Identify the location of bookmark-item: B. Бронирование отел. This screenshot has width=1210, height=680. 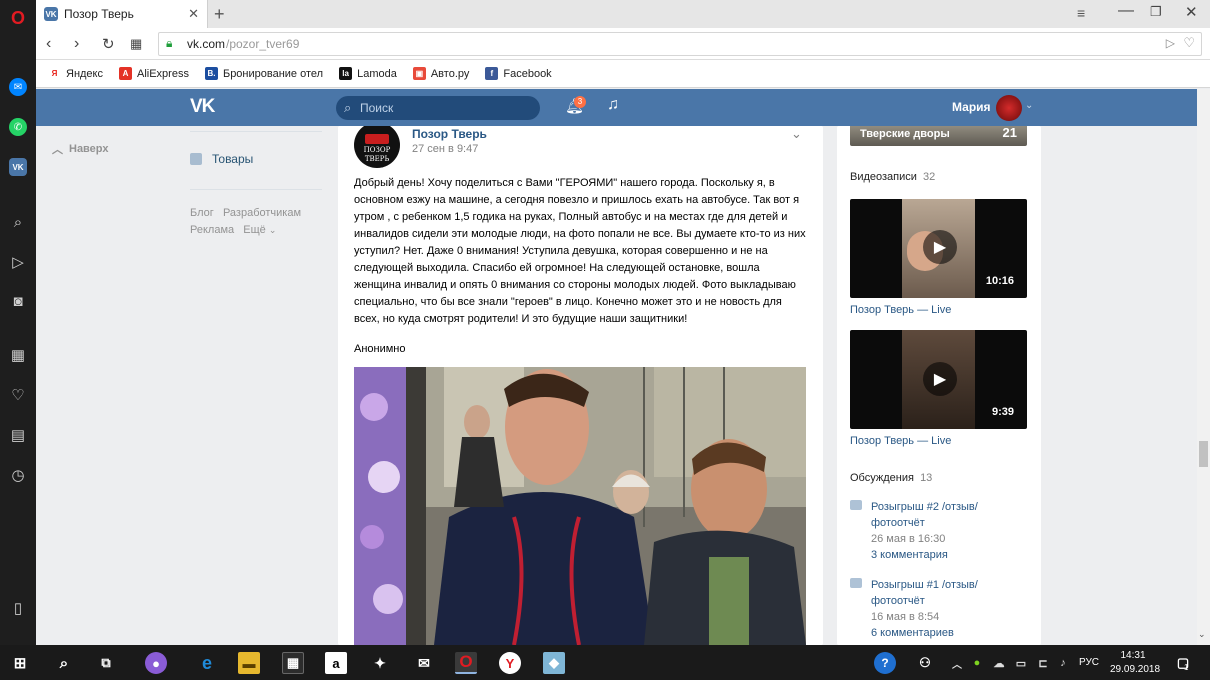
(263, 73).